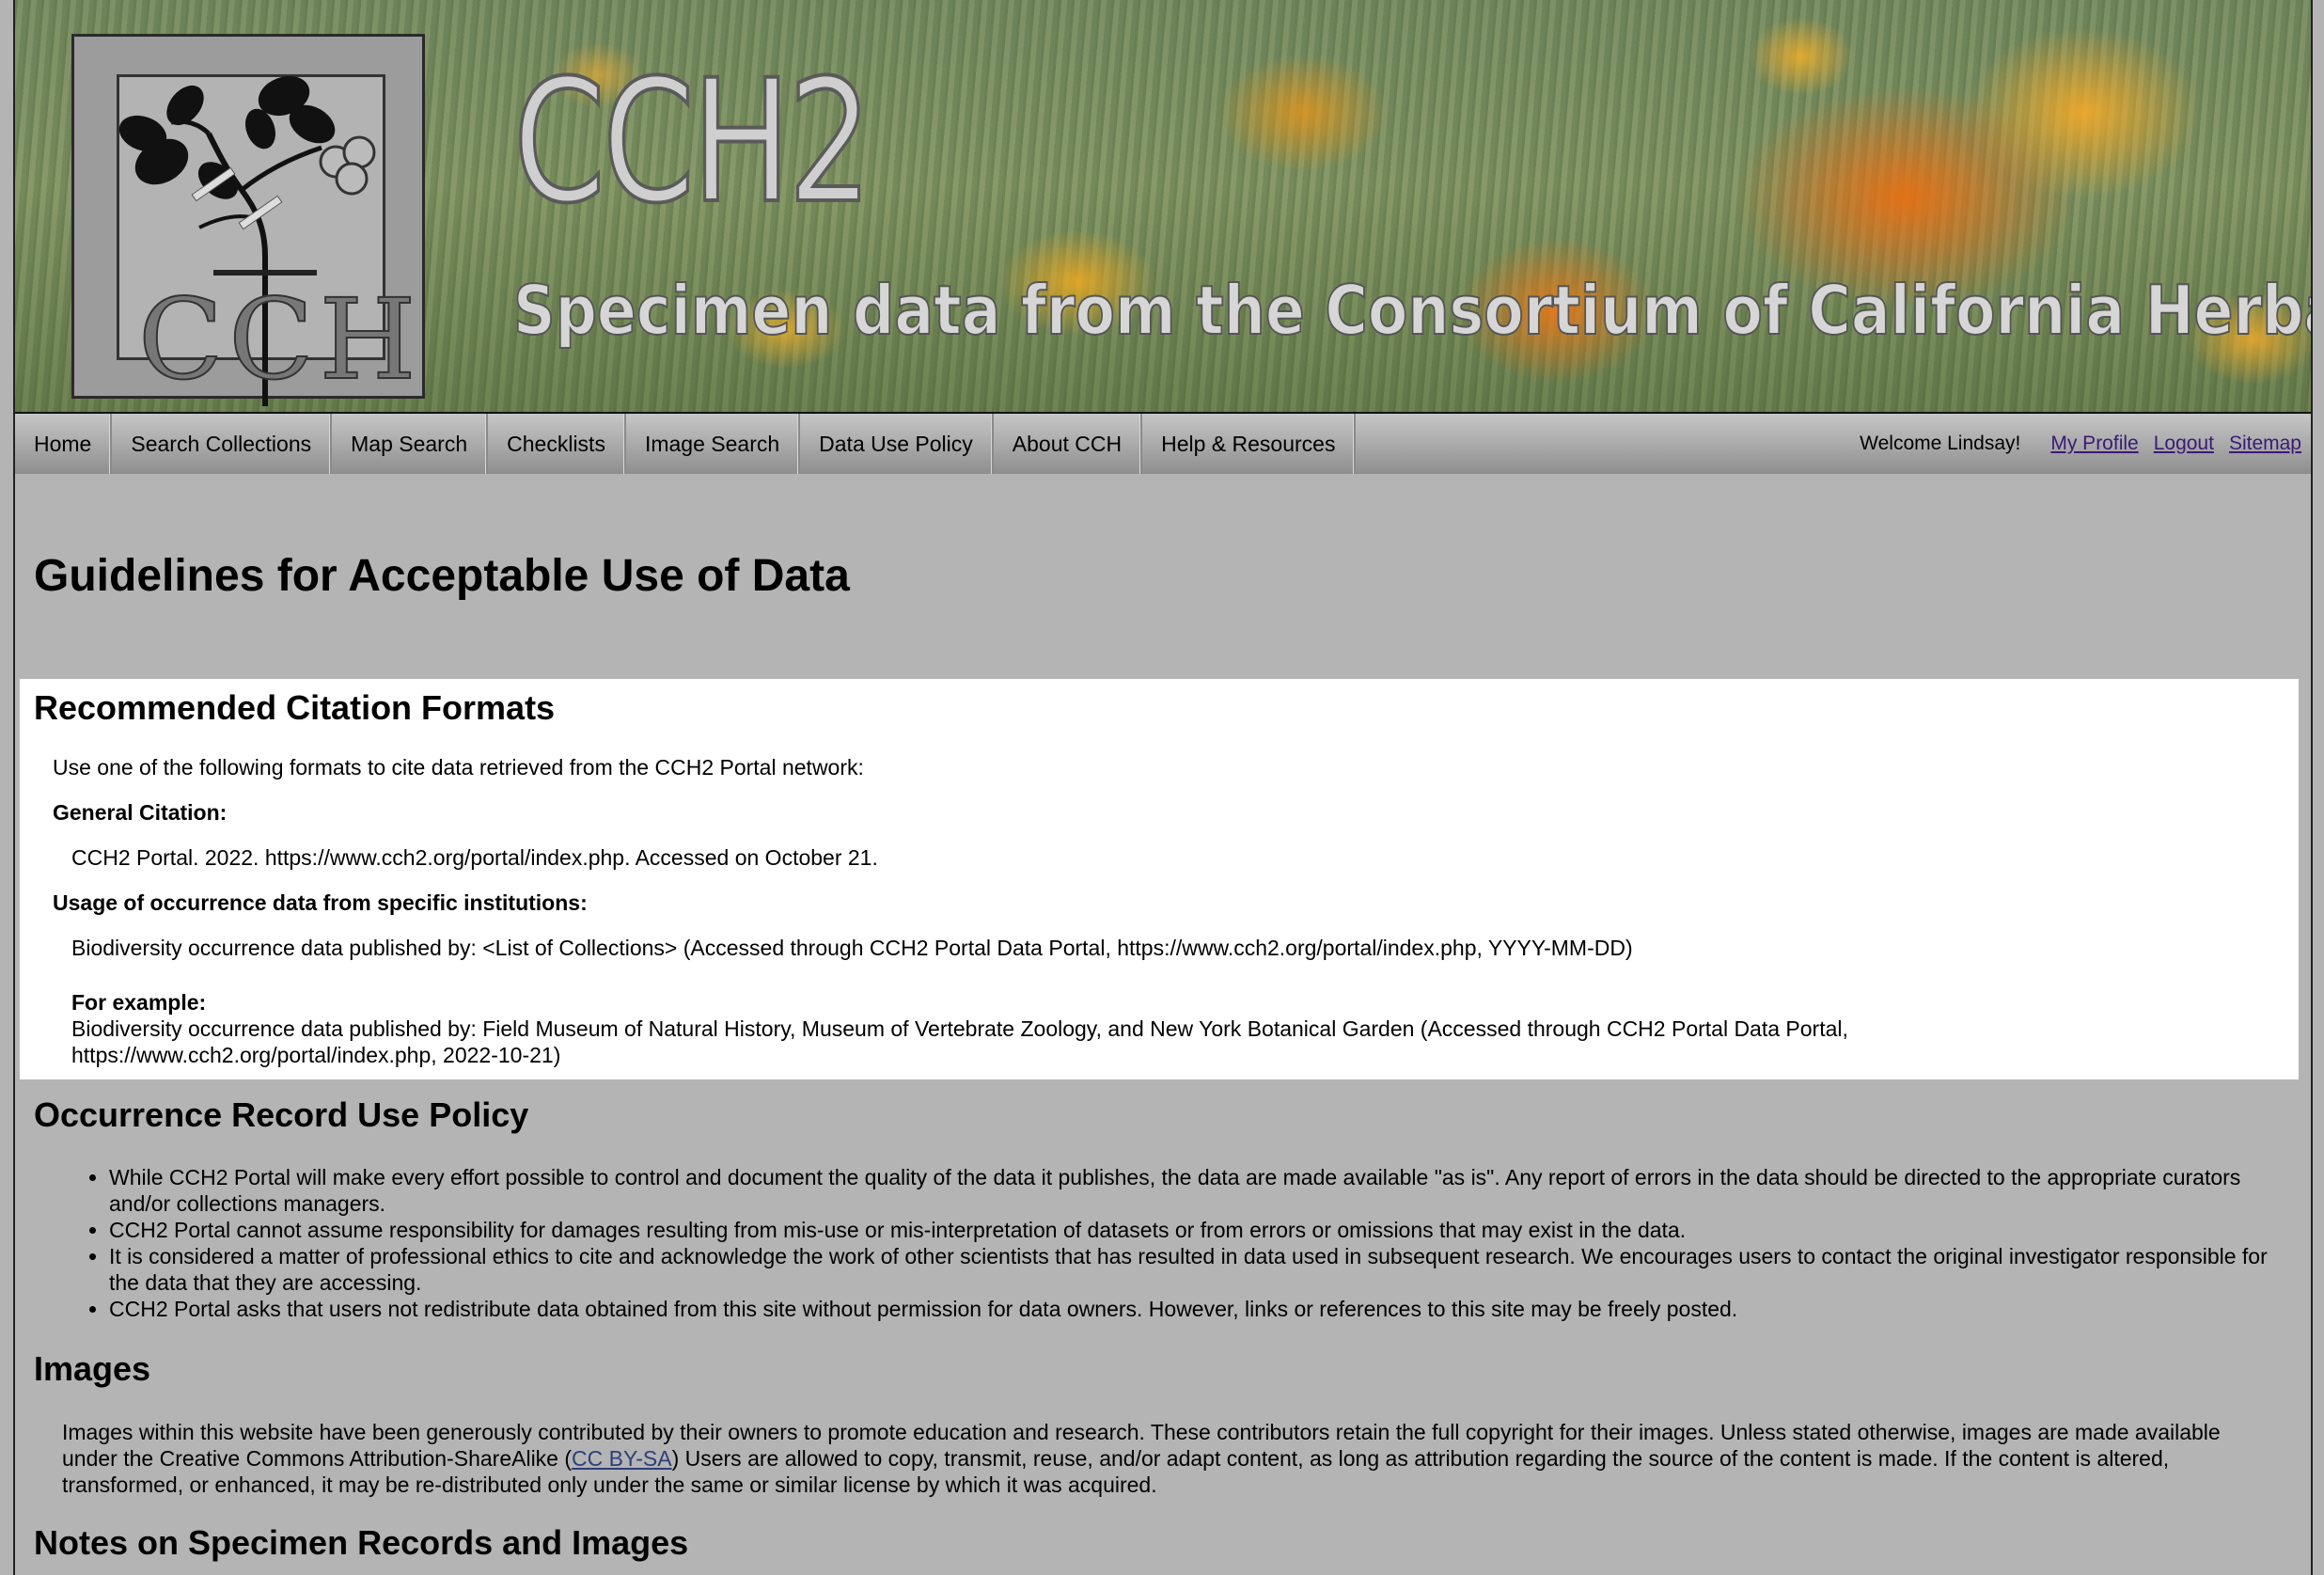  Describe the element at coordinates (1249, 444) in the screenshot. I see `nav-item-help-resources: Help & Resources` at that location.